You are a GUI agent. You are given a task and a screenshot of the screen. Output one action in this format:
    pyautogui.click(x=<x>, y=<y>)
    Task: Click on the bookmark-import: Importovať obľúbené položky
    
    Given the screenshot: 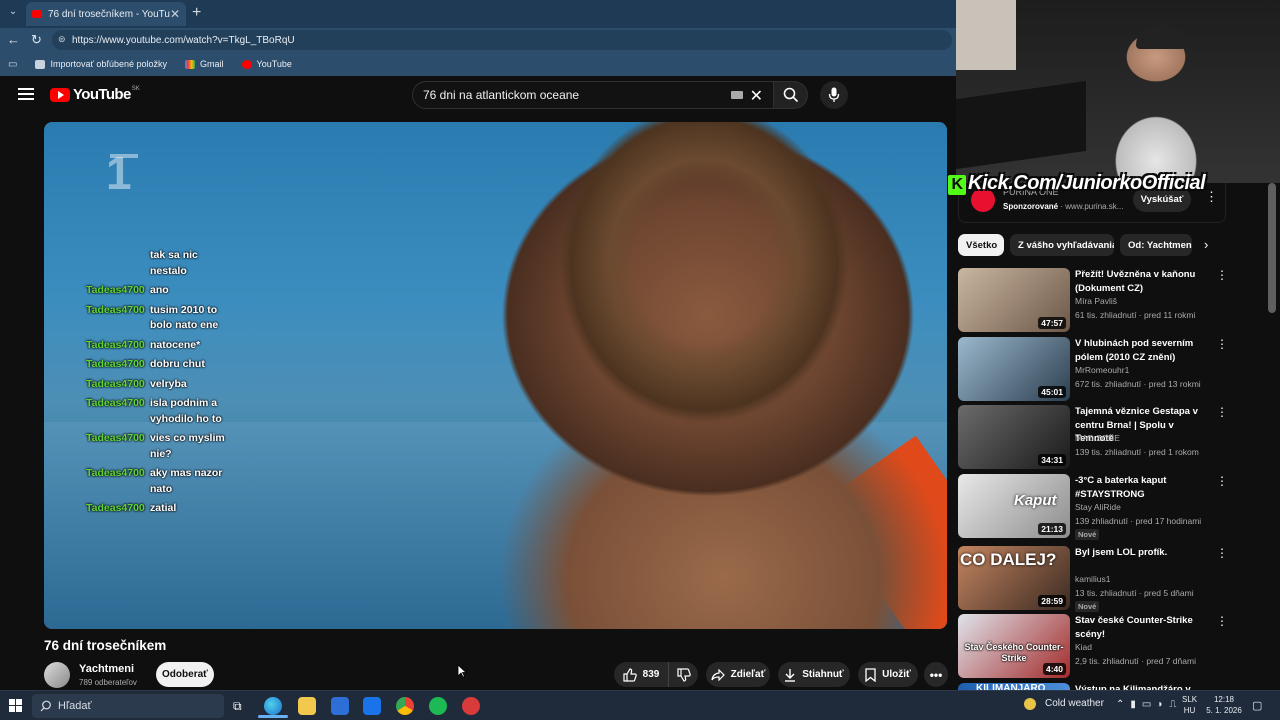 What is the action you would take?
    pyautogui.click(x=101, y=64)
    